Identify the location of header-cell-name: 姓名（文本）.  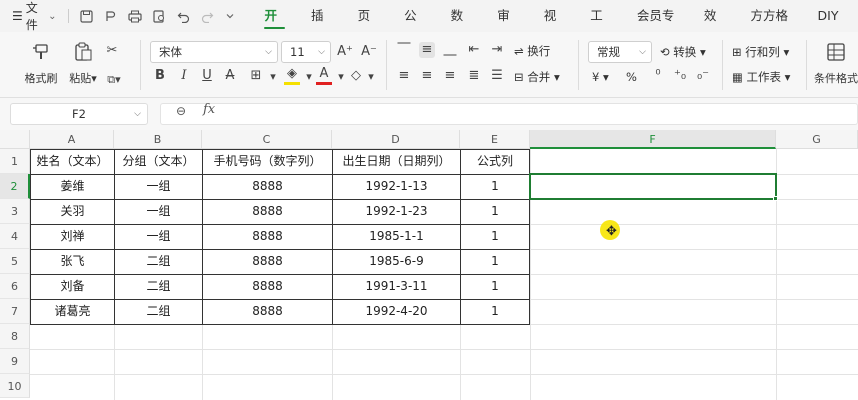
(72, 161).